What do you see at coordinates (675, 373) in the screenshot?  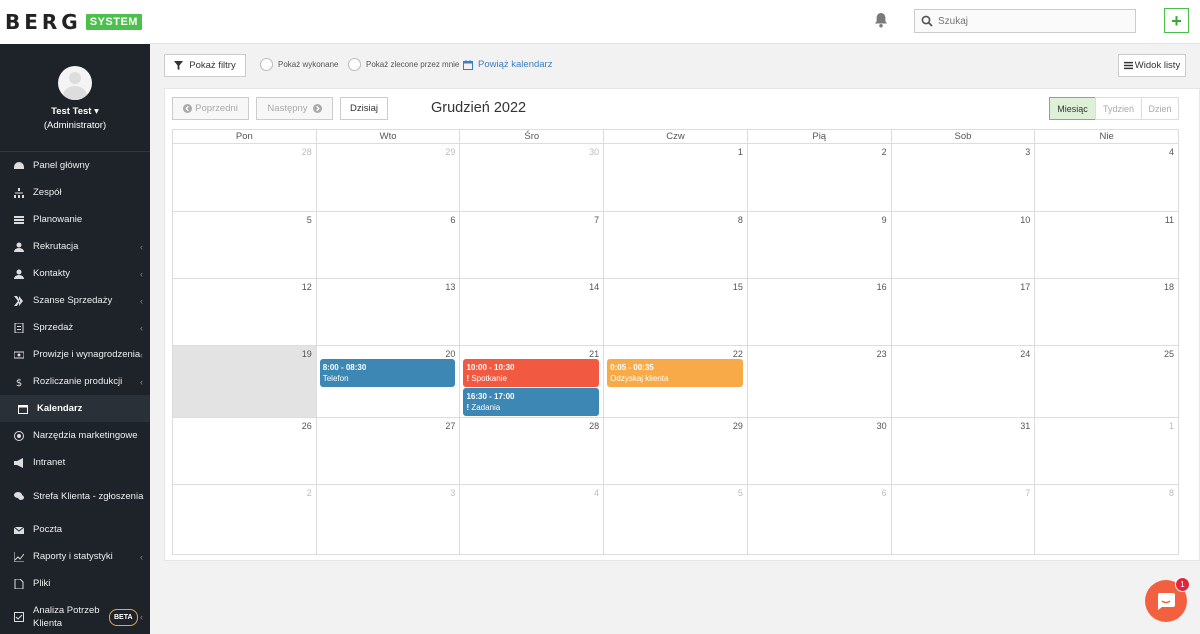 I see `calendar-event: 0:05 - 00:35 Odzyskaj klienta` at bounding box center [675, 373].